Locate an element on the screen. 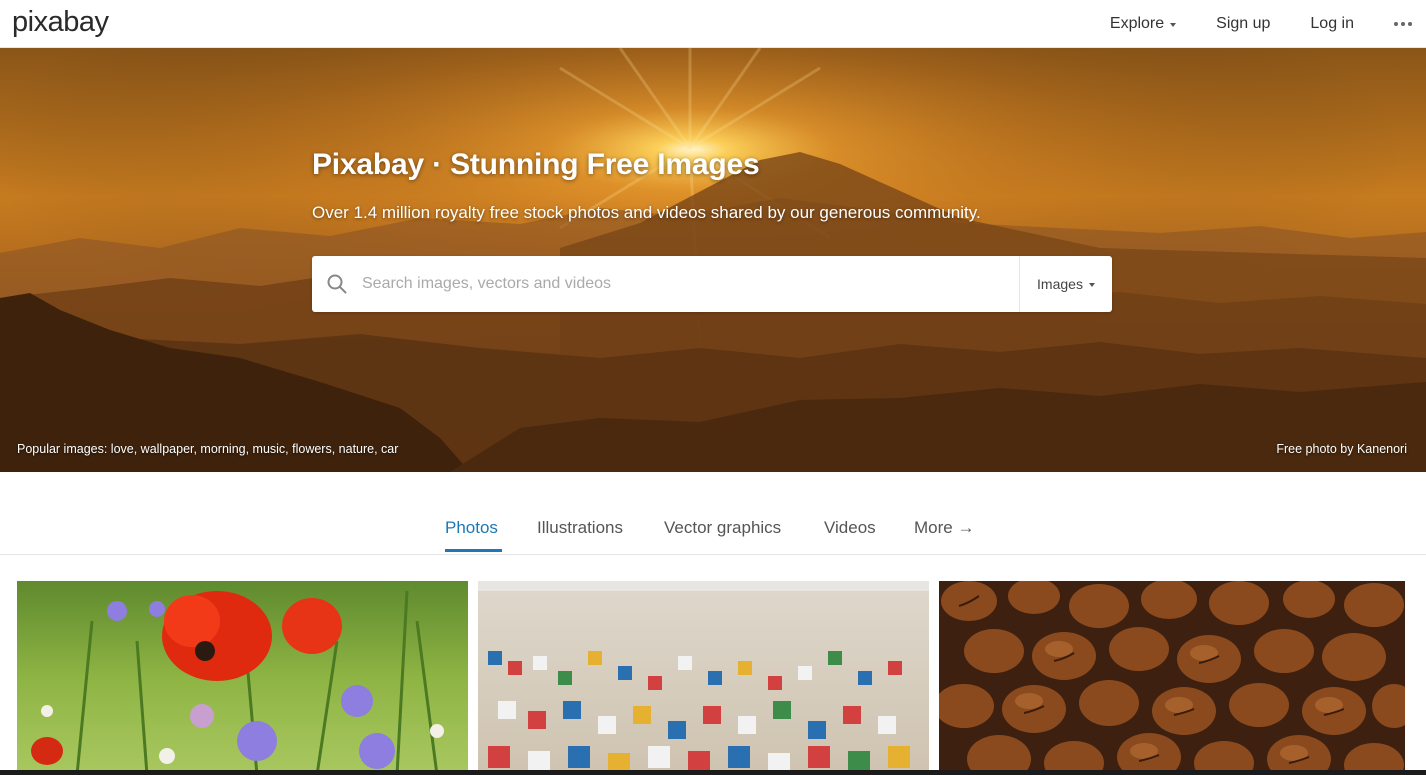  logo-text: pixabay is located at coordinates (60, 22).